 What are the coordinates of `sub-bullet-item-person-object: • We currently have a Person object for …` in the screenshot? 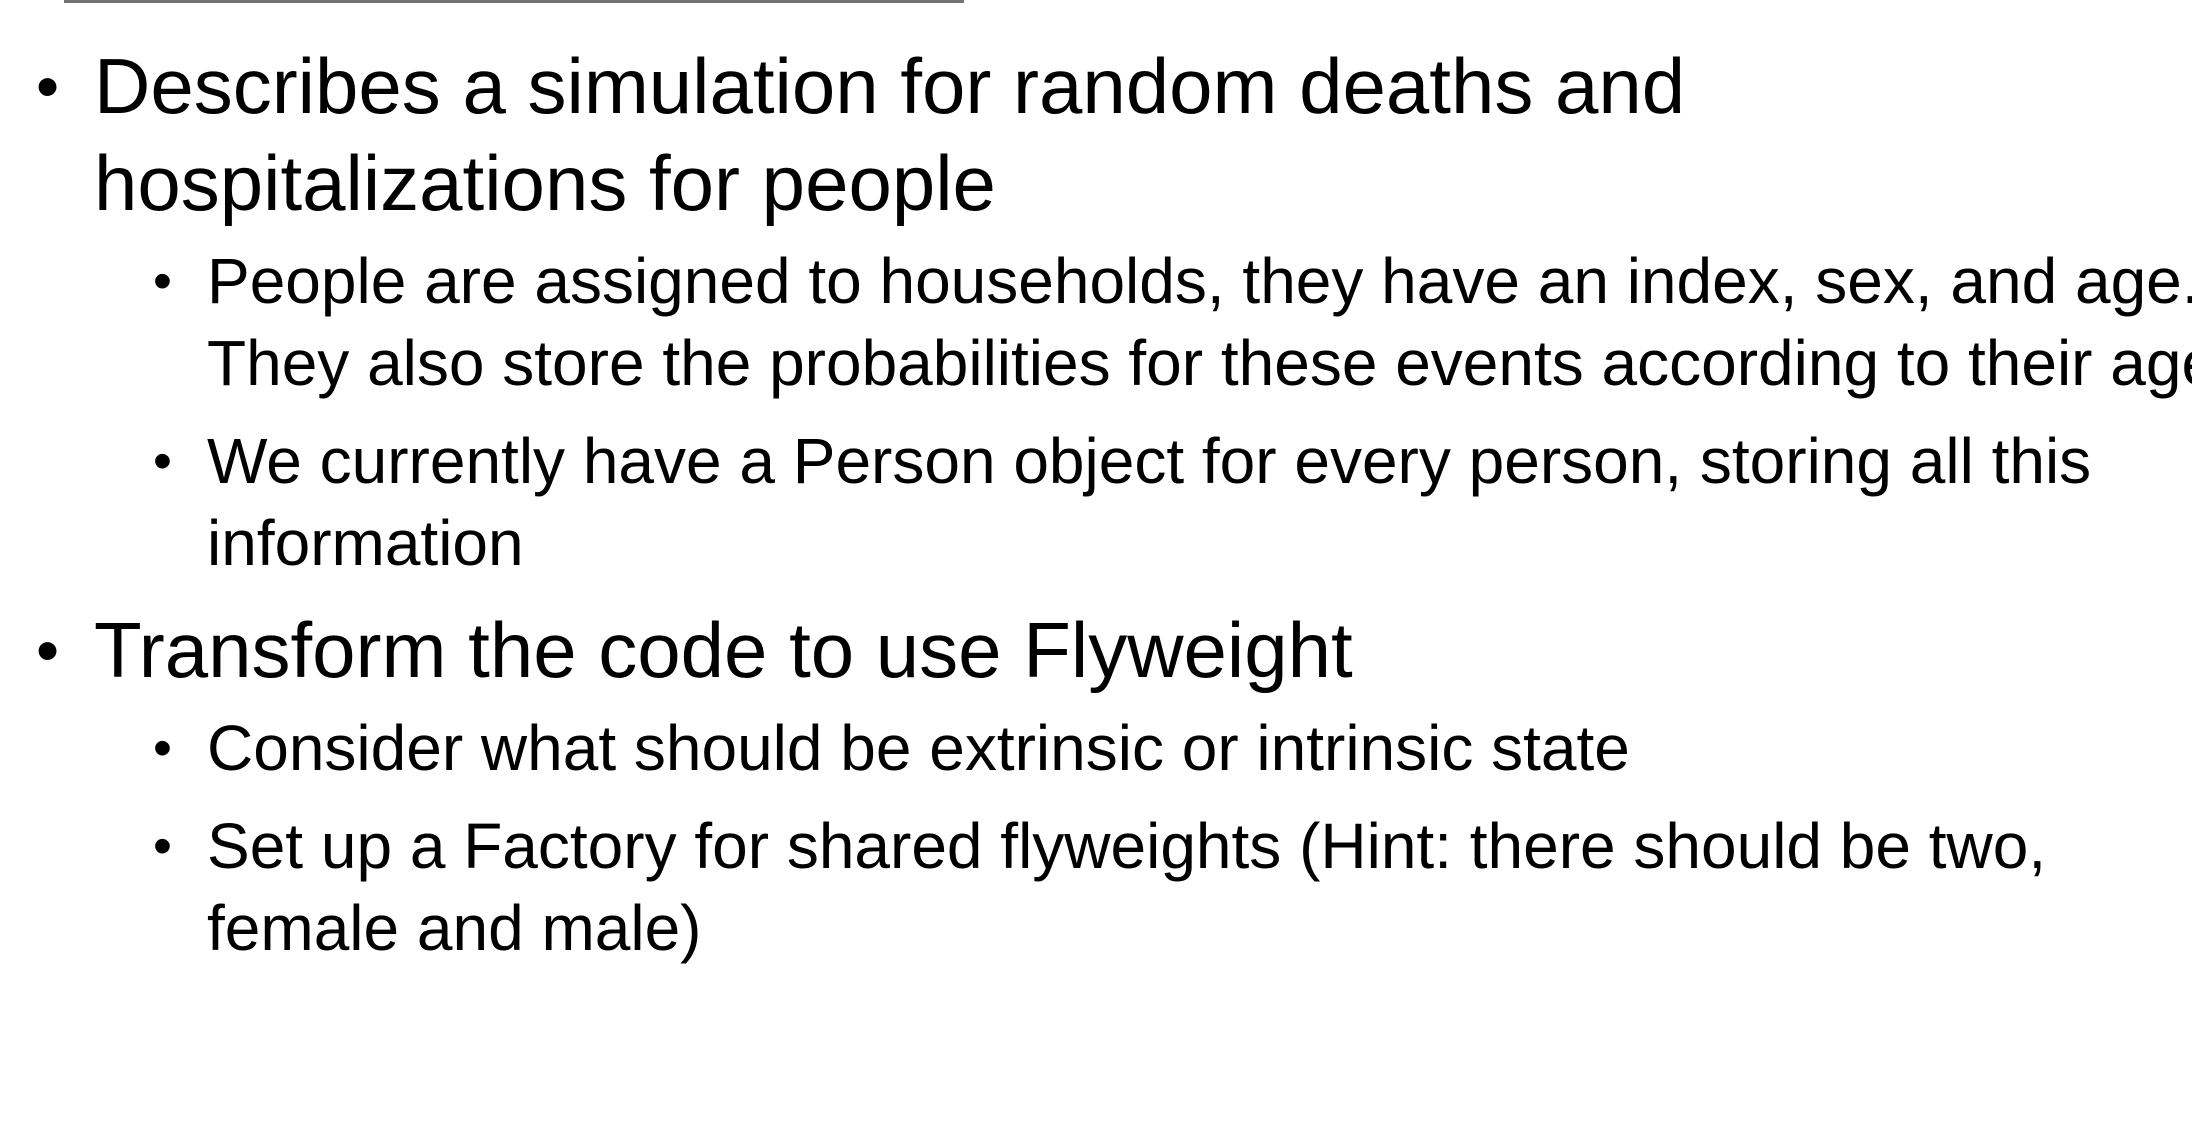 It's located at (1143, 502).